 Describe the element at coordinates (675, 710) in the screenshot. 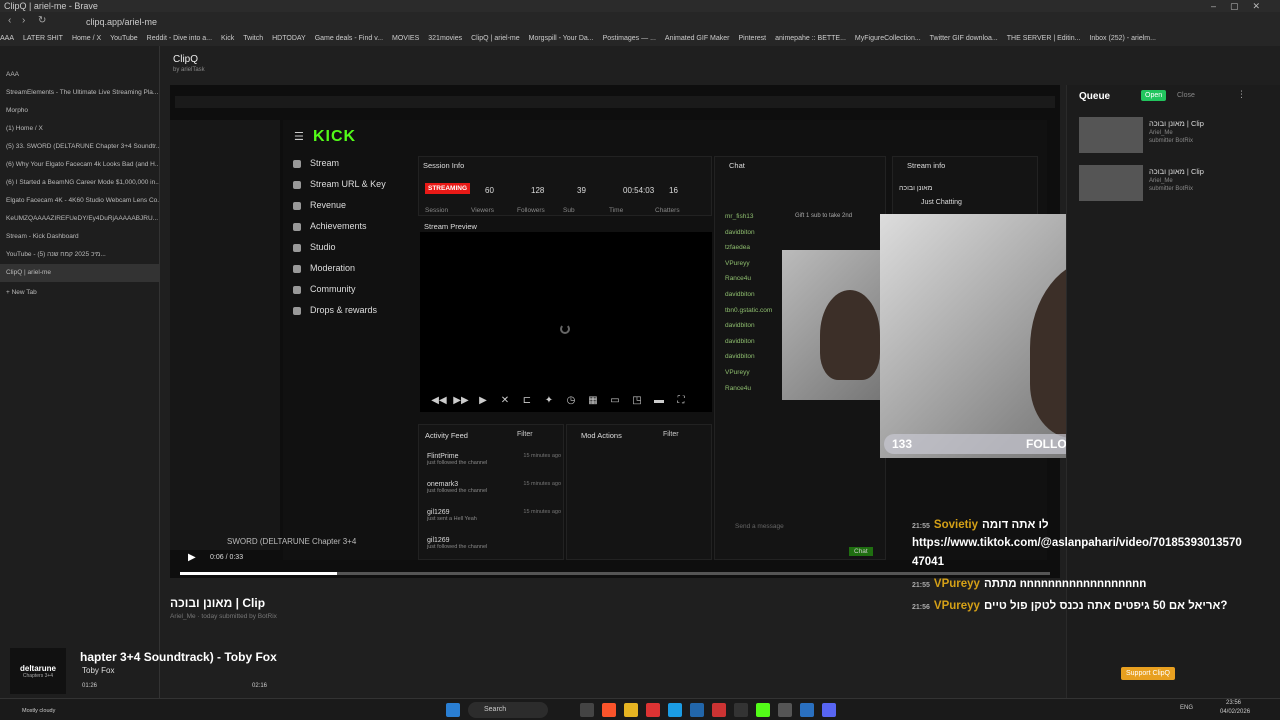

I see `steam-icon` at that location.